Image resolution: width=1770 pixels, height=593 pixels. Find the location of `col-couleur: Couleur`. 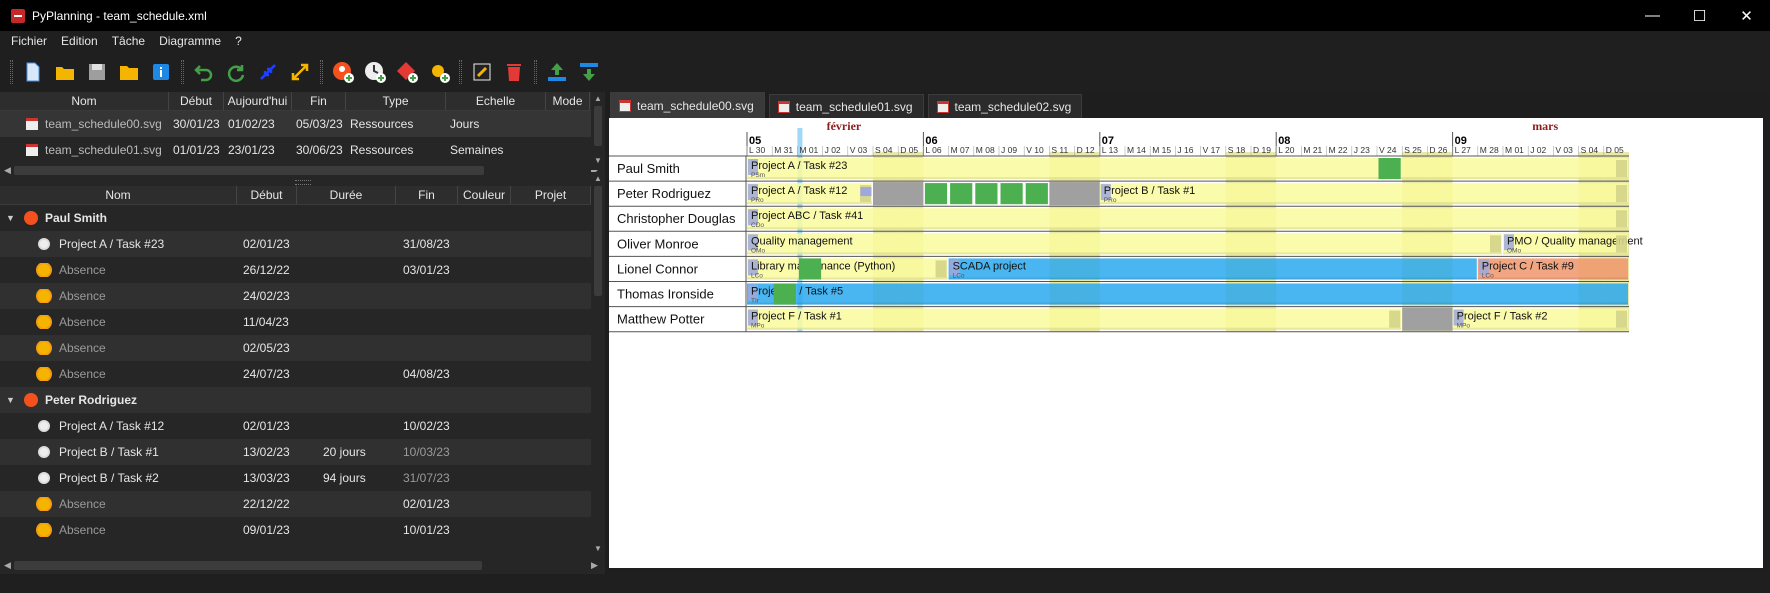

col-couleur: Couleur is located at coordinates (484, 195).